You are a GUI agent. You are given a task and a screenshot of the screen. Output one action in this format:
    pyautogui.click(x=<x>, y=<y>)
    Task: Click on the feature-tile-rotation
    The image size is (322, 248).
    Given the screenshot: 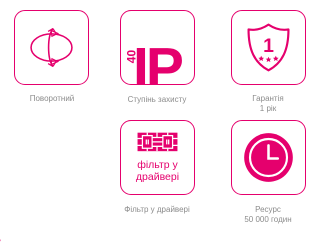 What is the action you would take?
    pyautogui.click(x=51, y=47)
    